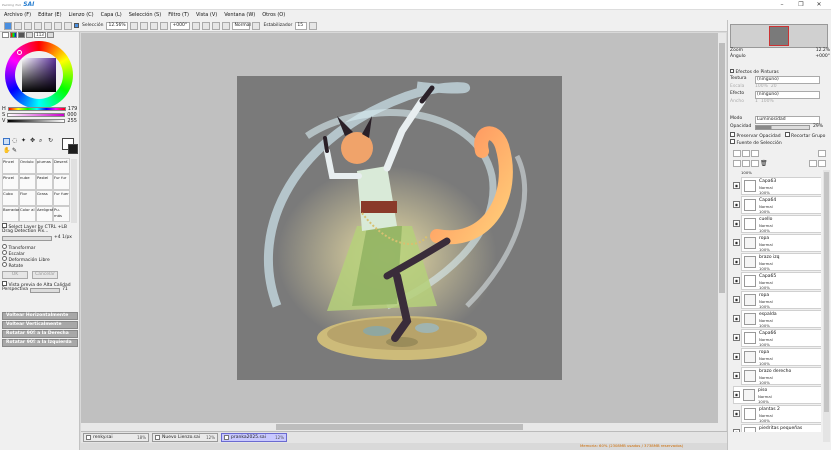 Image resolution: width=831 pixels, height=450 pixels. I want to click on hsv-tab-icon, so click(21, 35).